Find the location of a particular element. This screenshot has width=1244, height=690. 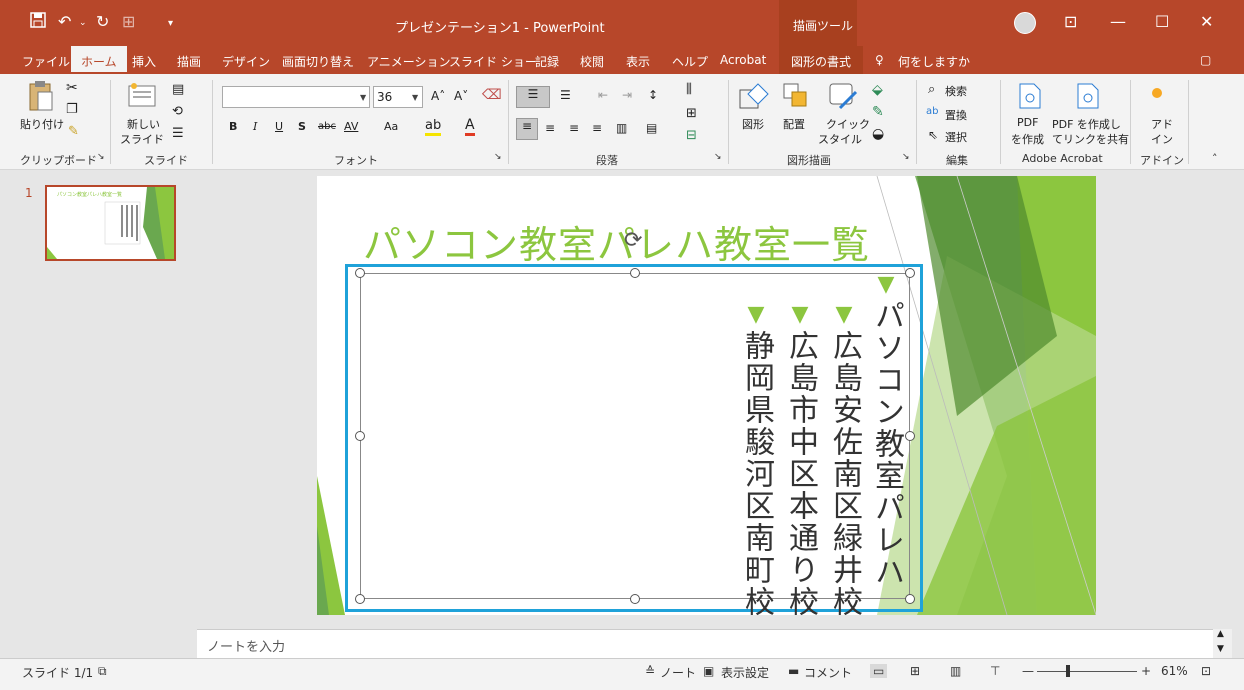

shape-effects-icon: ◒ is located at coordinates (878, 134).